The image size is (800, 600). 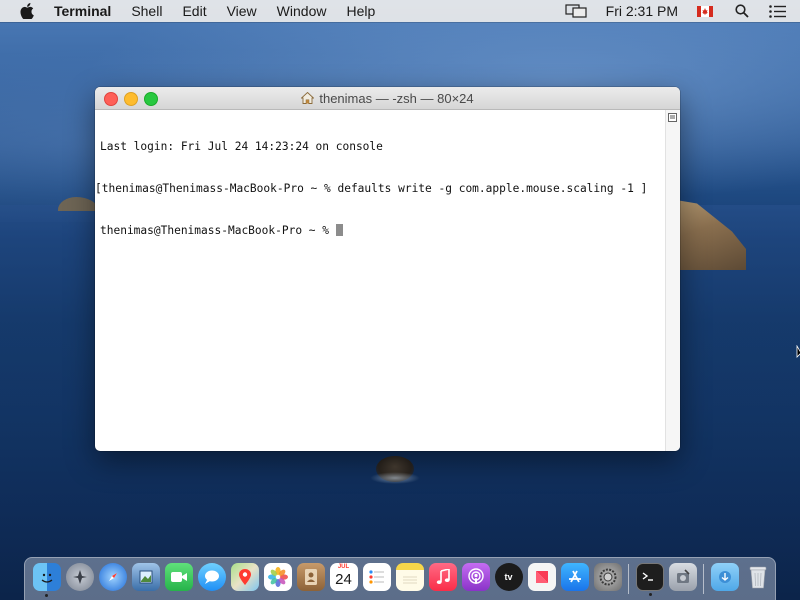 What do you see at coordinates (194, 11) in the screenshot?
I see `menu-edit: Edit` at bounding box center [194, 11].